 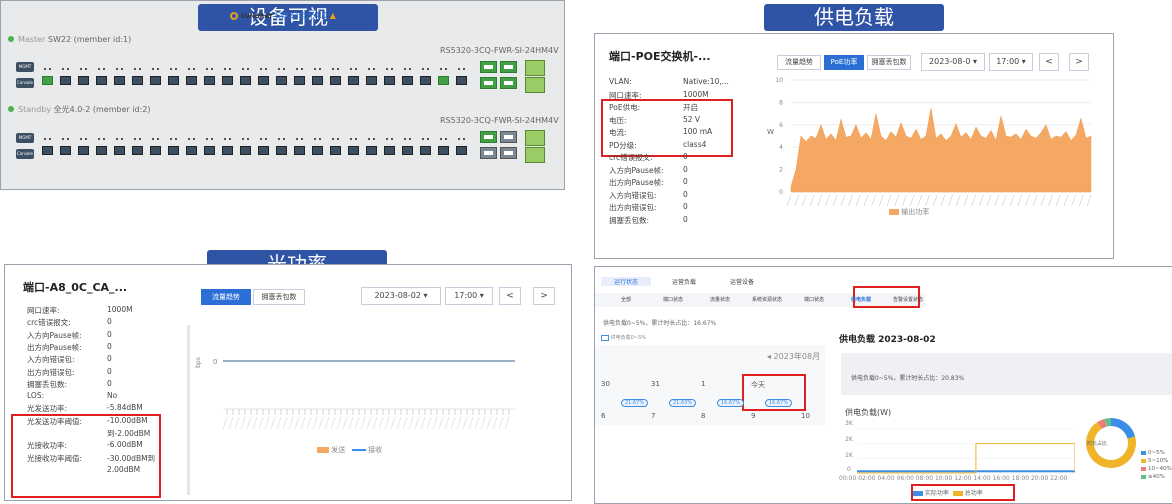 What do you see at coordinates (703, 384) in the screenshot?
I see `calendar-day: 1` at bounding box center [703, 384].